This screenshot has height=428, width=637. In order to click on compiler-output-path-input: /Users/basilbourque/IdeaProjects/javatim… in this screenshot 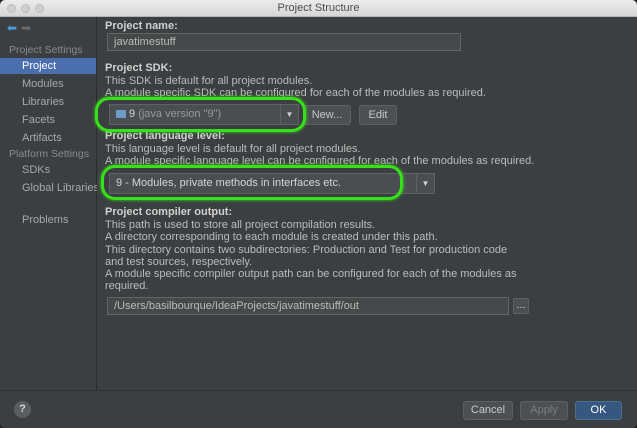, I will do `click(308, 306)`.